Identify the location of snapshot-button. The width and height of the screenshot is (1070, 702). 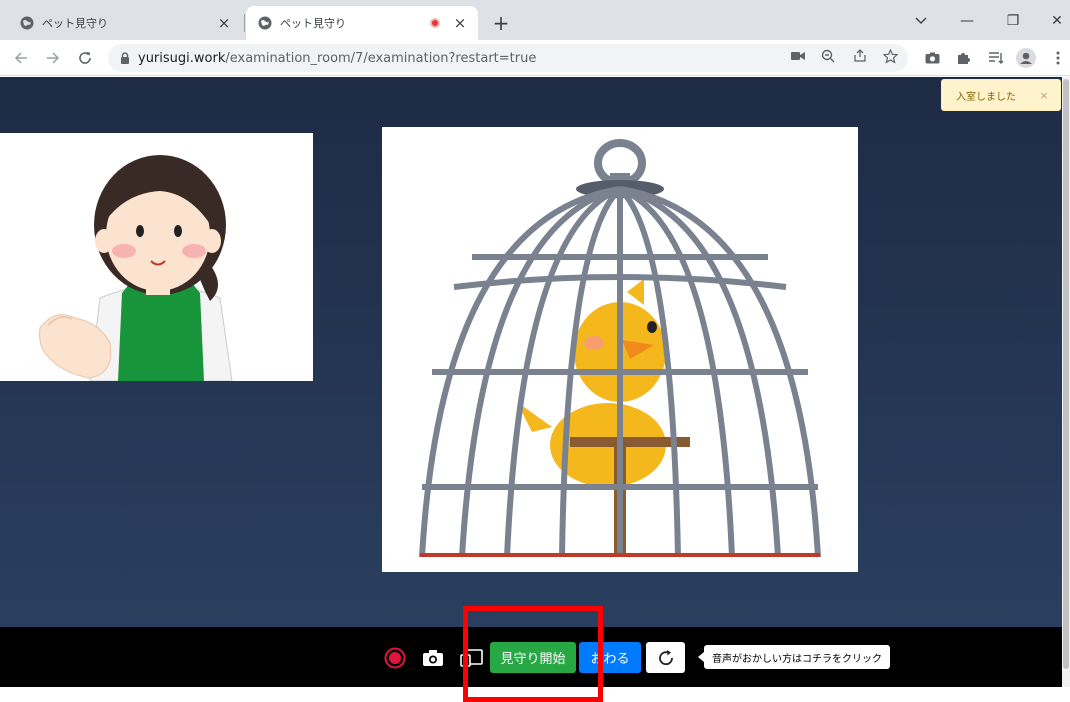
(433, 658).